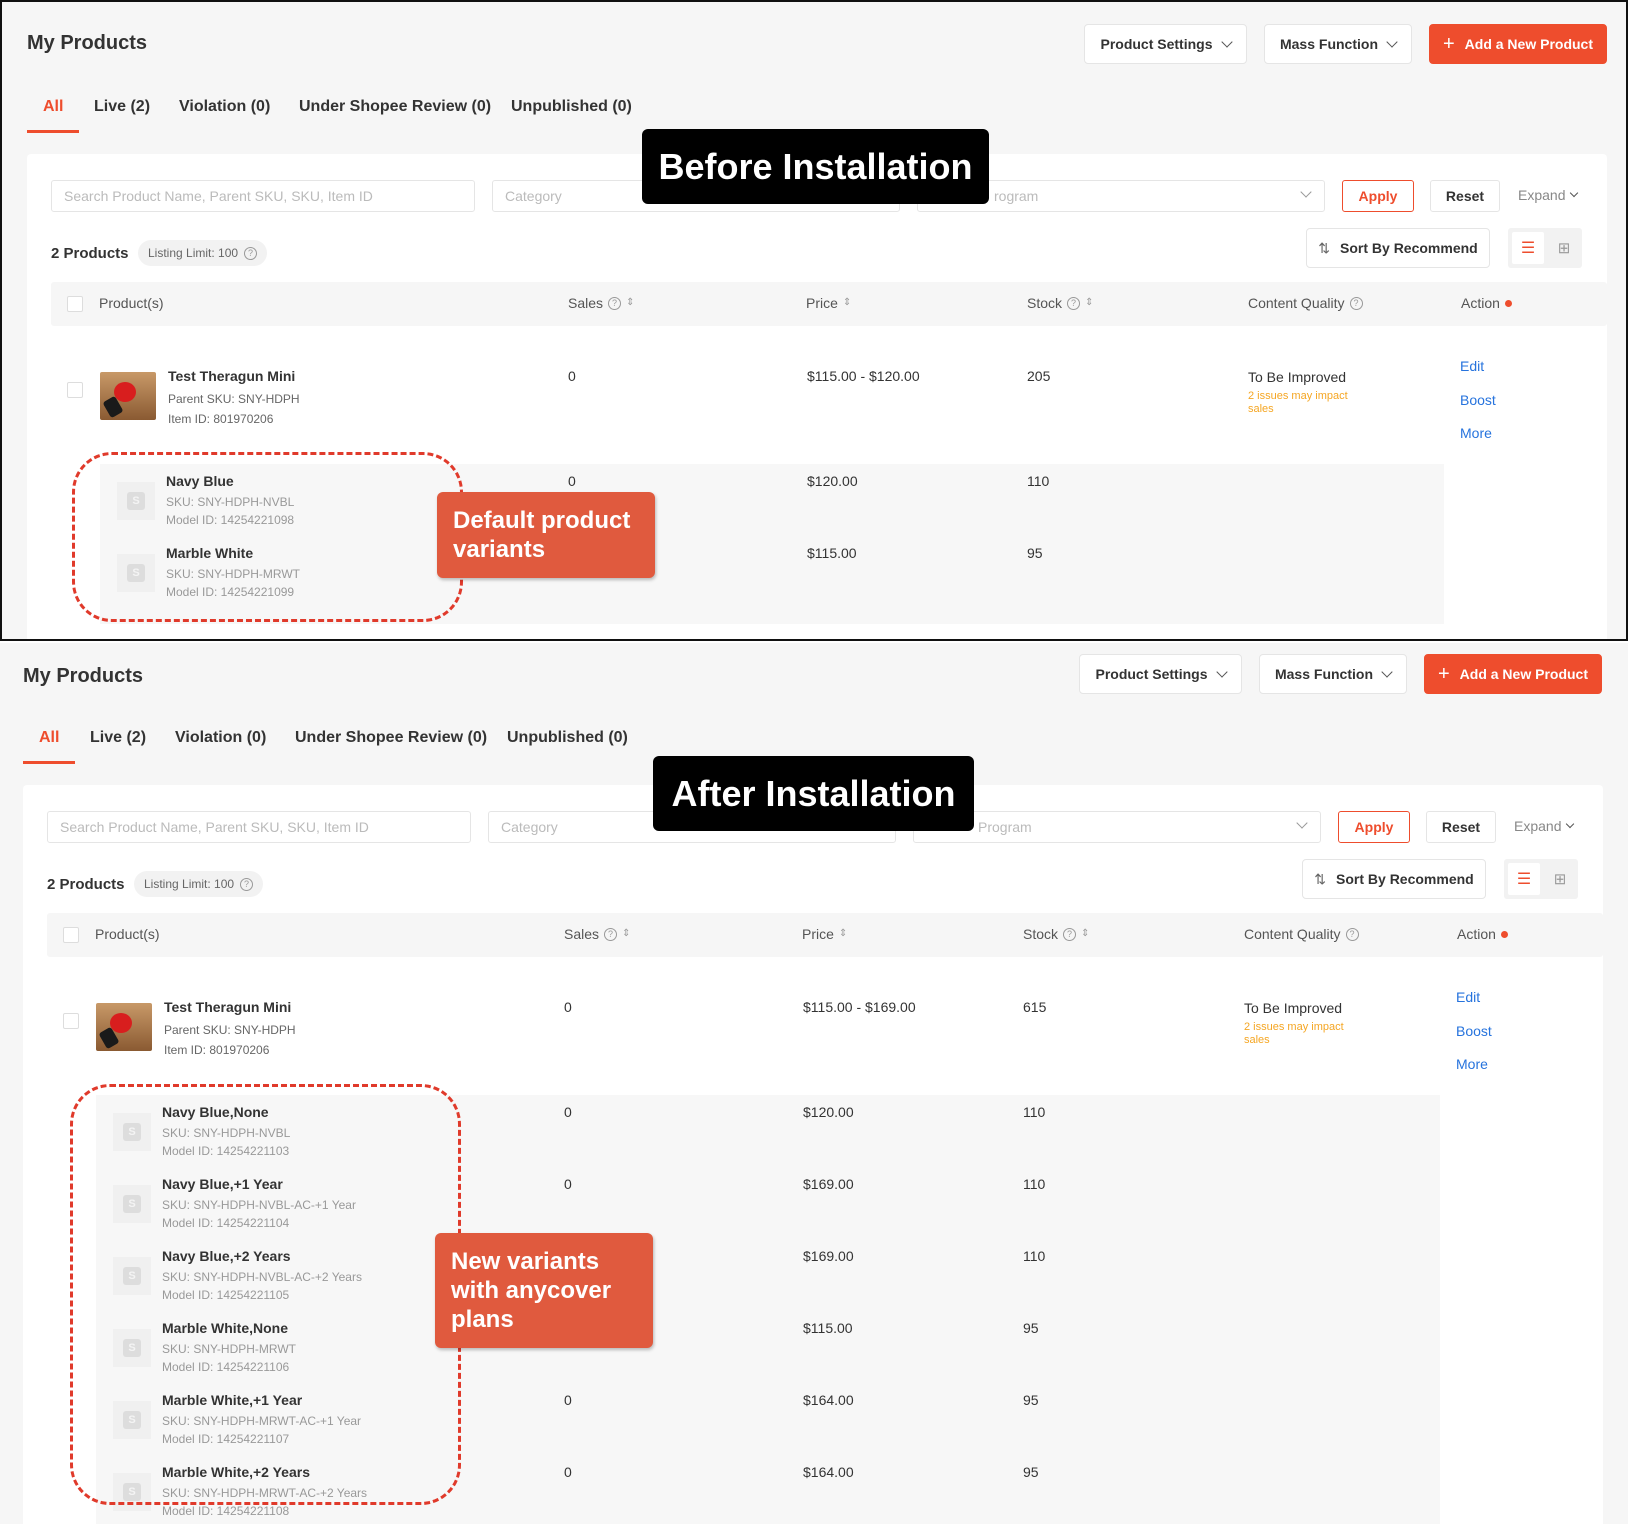  I want to click on listing-limit-badge: Listing Limit: 100?, so click(199, 884).